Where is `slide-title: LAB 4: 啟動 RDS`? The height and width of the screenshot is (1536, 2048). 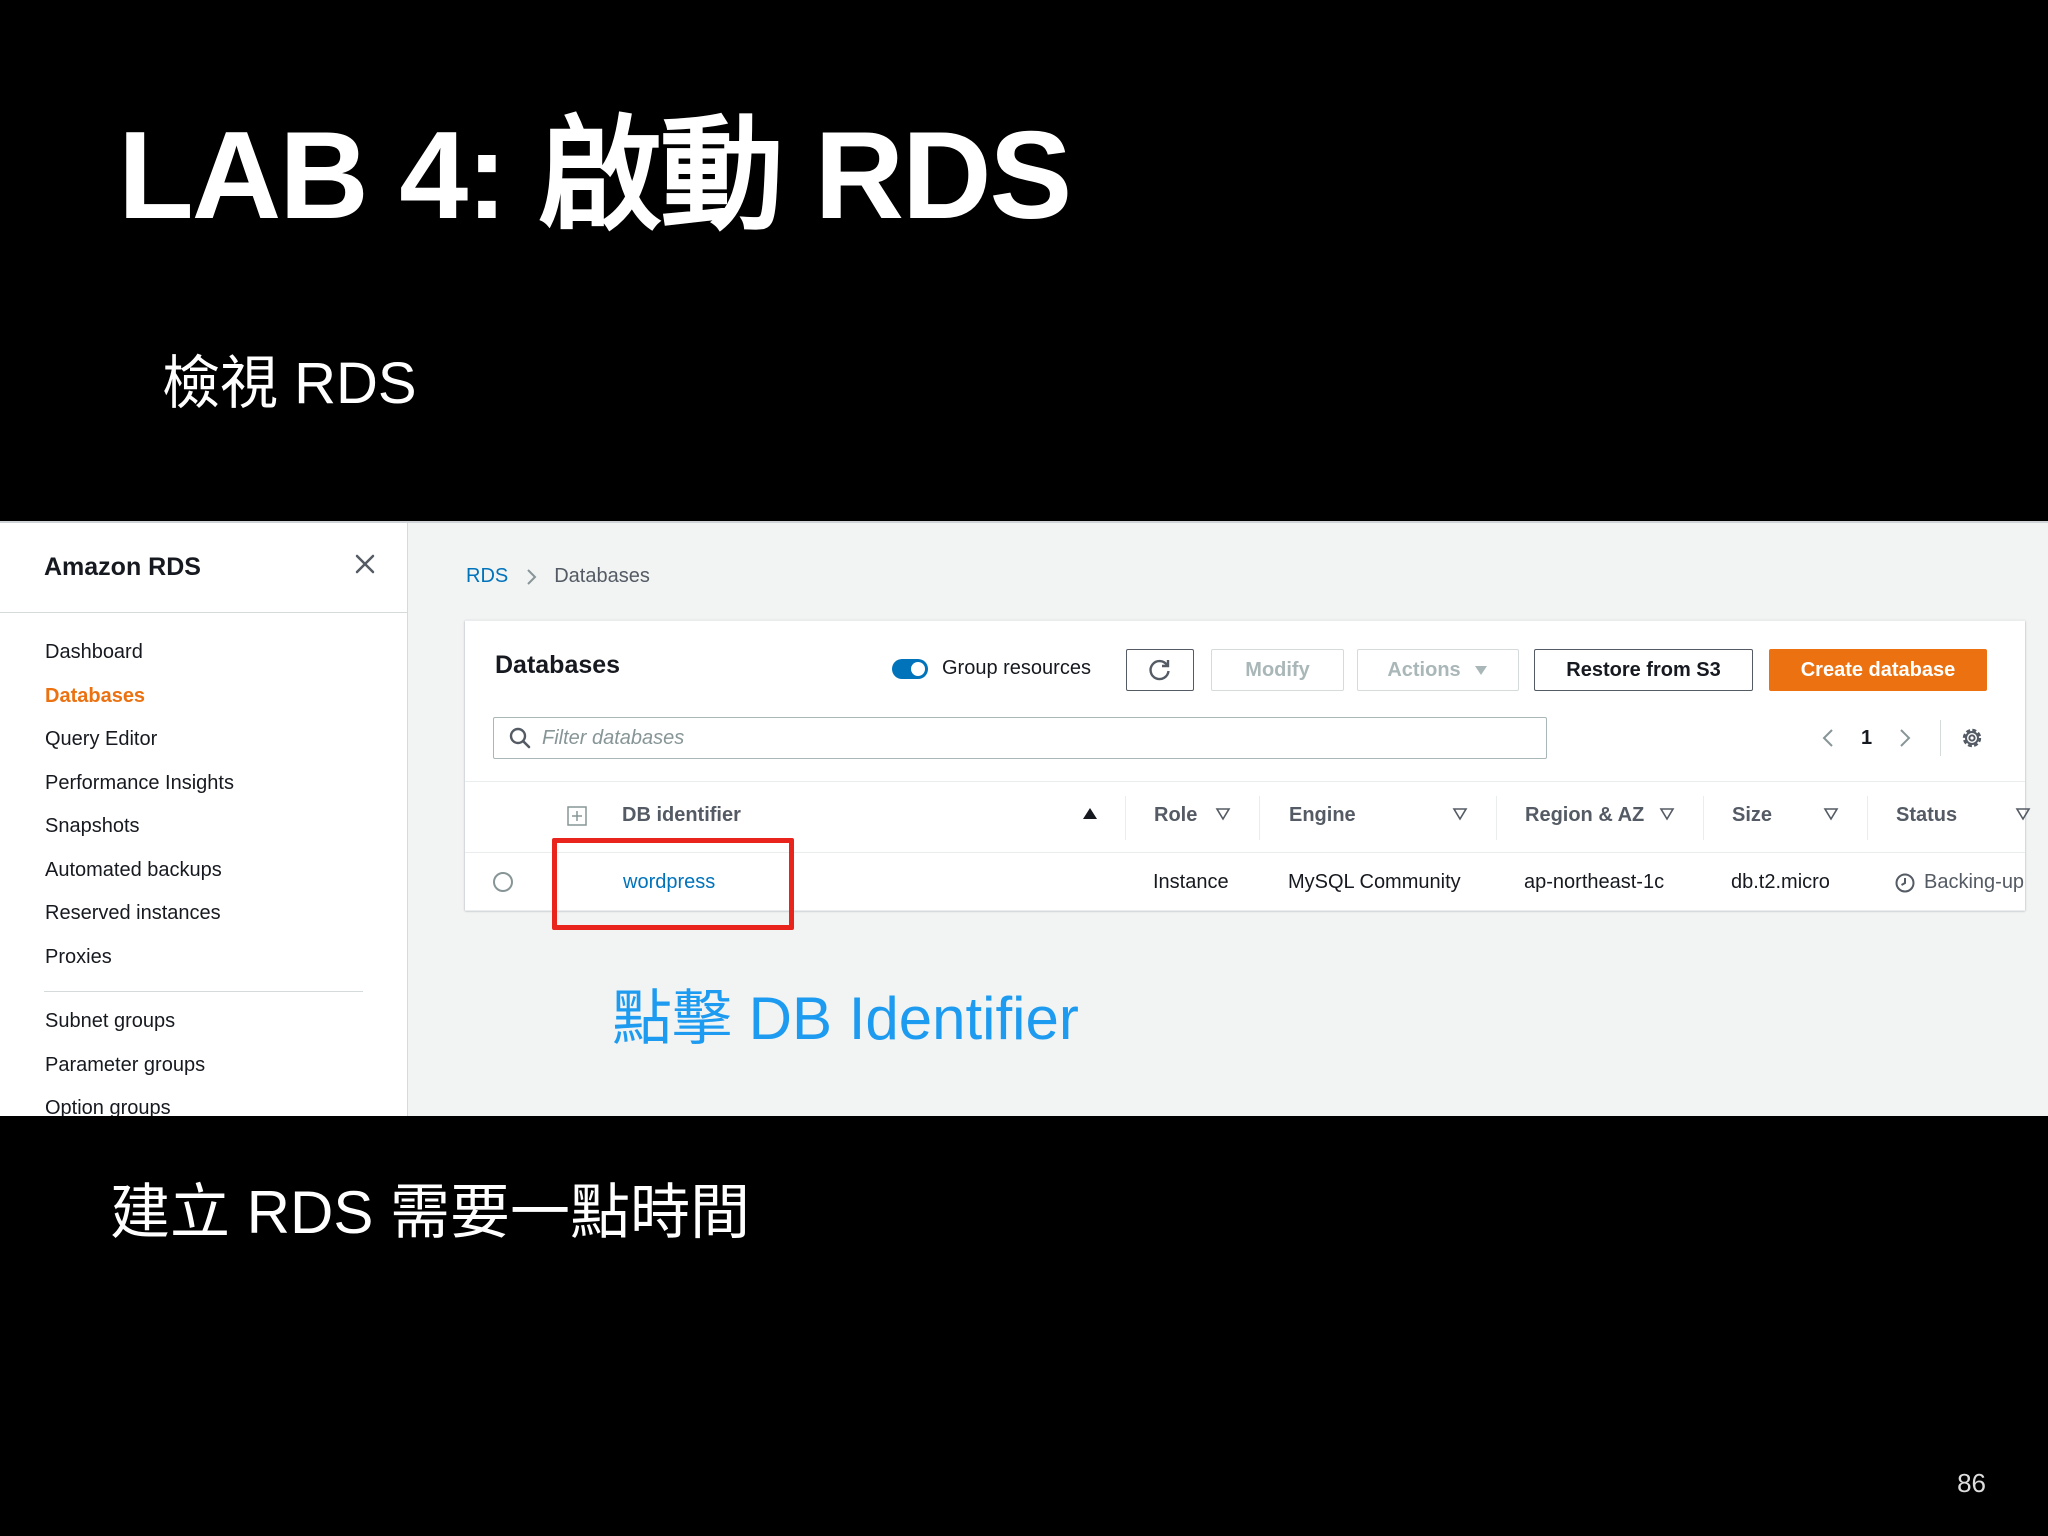
slide-title: LAB 4: 啟動 RDS is located at coordinates (595, 176).